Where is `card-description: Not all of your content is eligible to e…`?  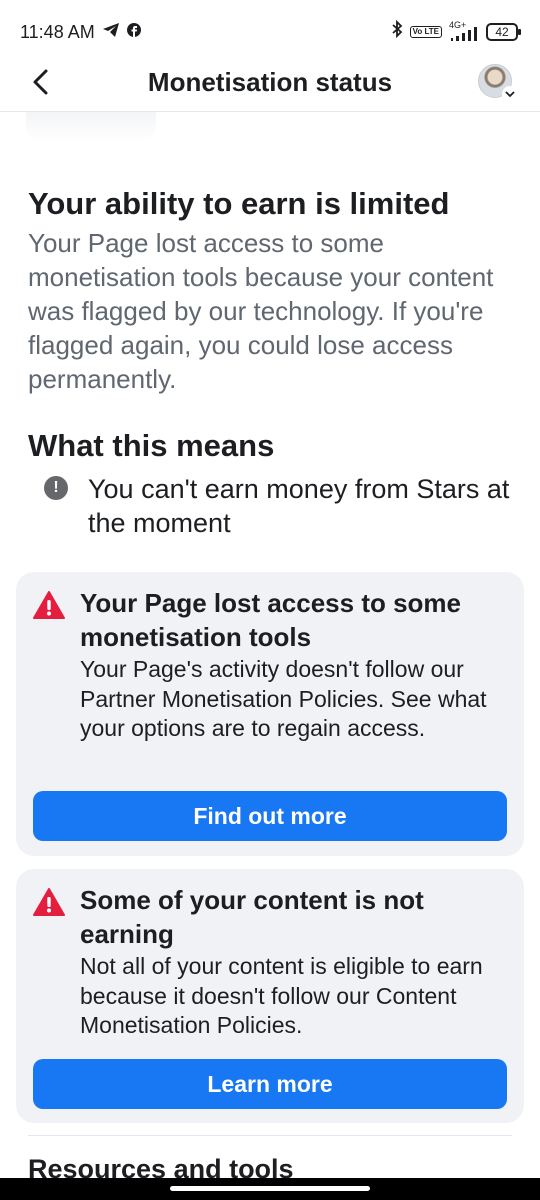 card-description: Not all of your content is eligible to e… is located at coordinates (281, 995).